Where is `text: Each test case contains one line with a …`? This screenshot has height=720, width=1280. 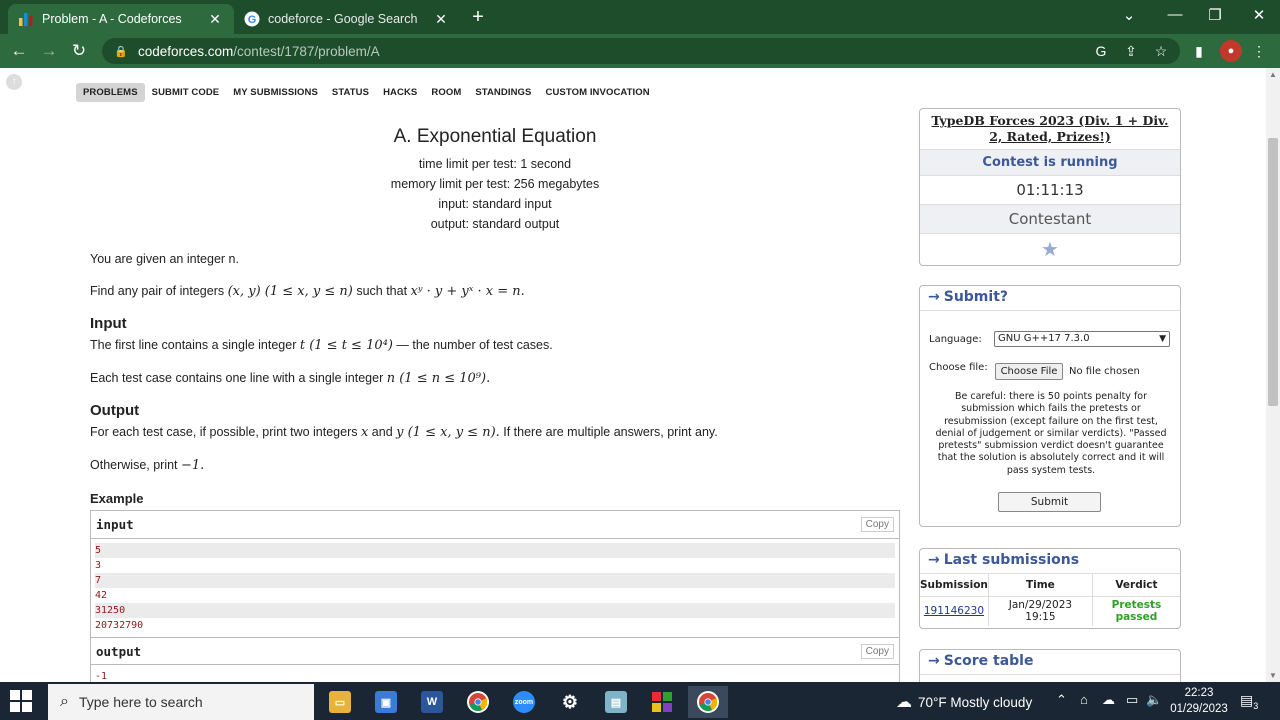 text: Each test case contains one line with a … is located at coordinates (238, 378).